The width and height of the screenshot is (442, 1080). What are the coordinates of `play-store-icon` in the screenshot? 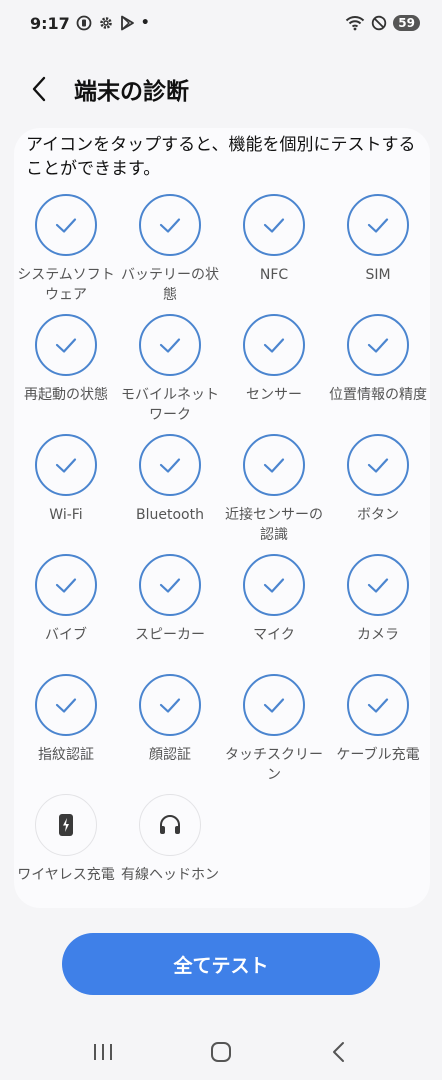 It's located at (127, 23).